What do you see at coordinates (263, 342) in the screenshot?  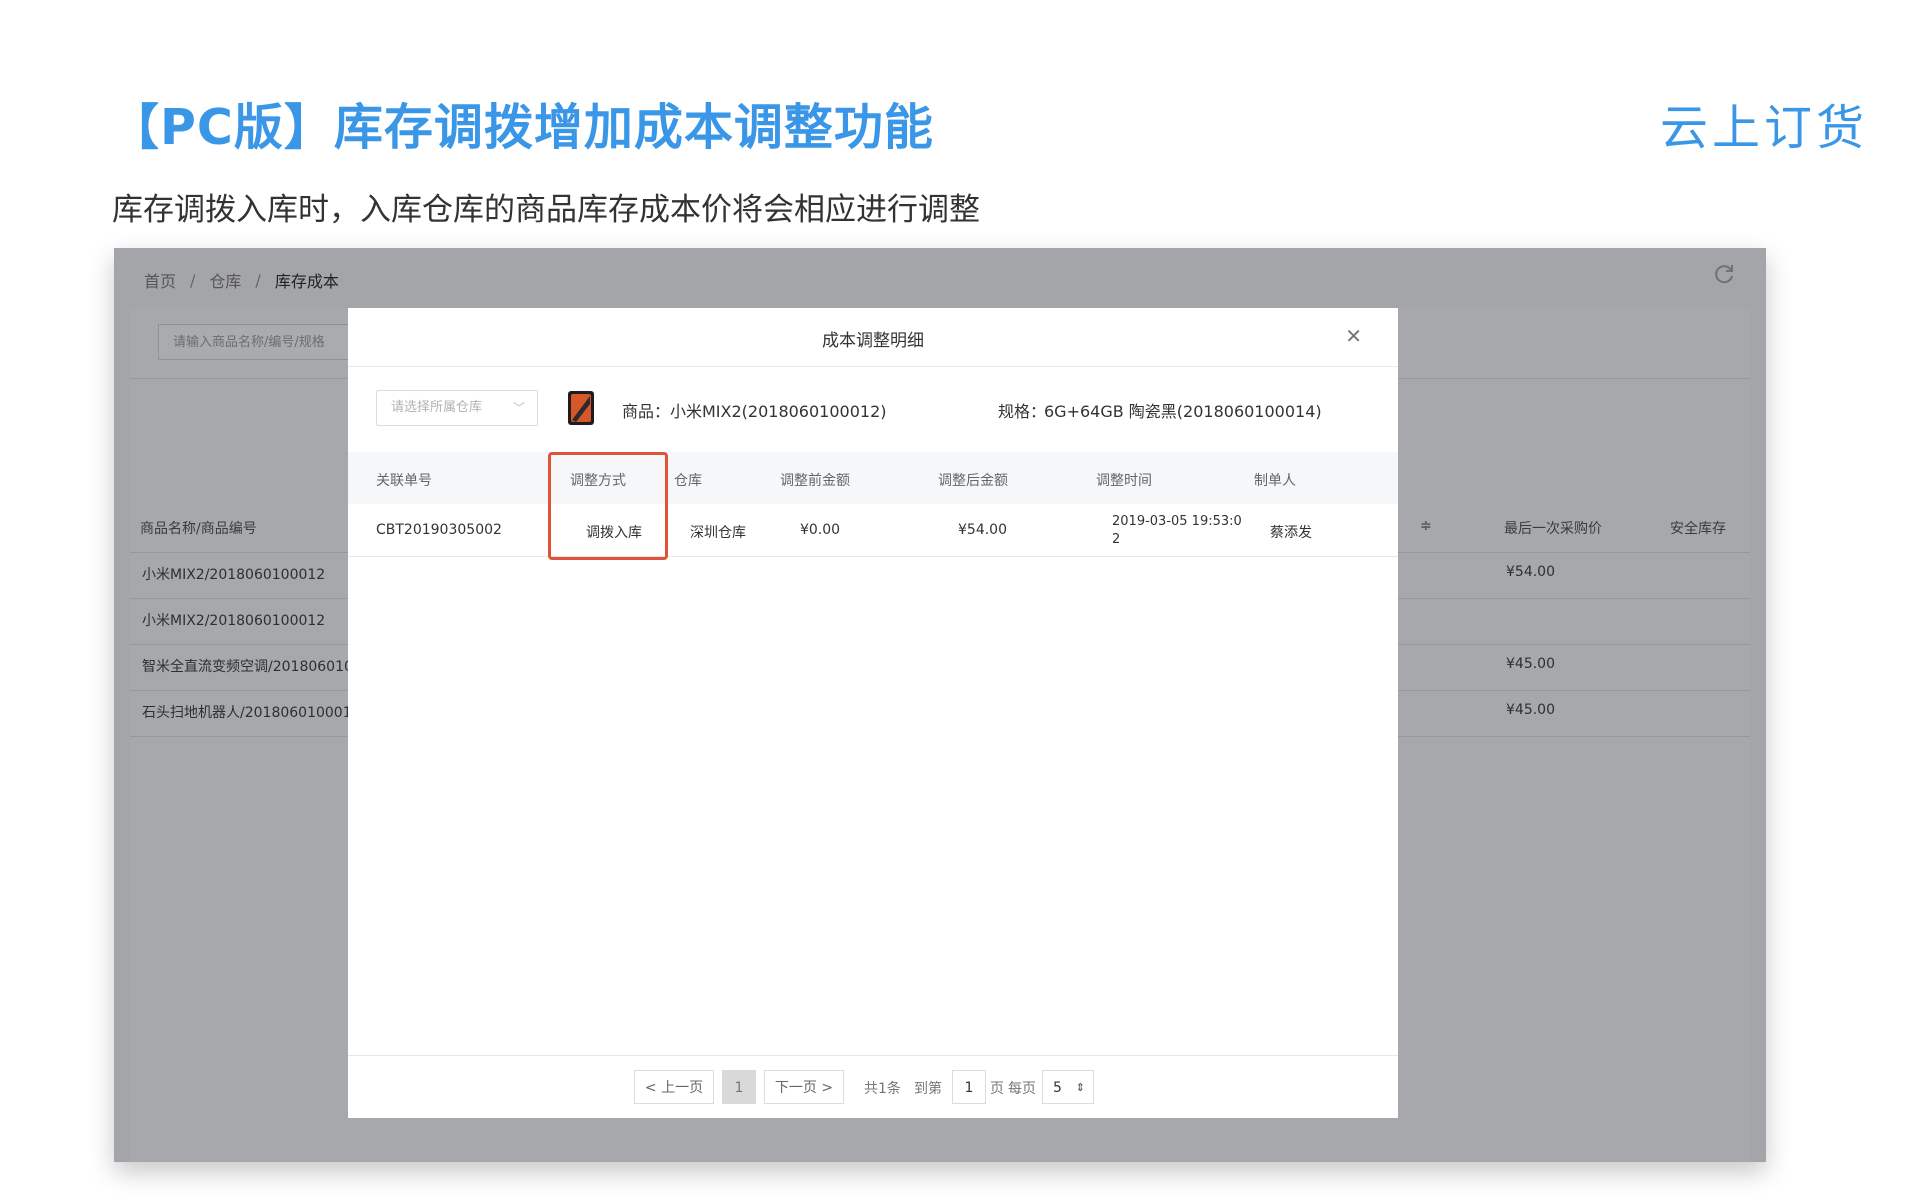 I see `search-input: 请输入商品名称/编号/规格` at bounding box center [263, 342].